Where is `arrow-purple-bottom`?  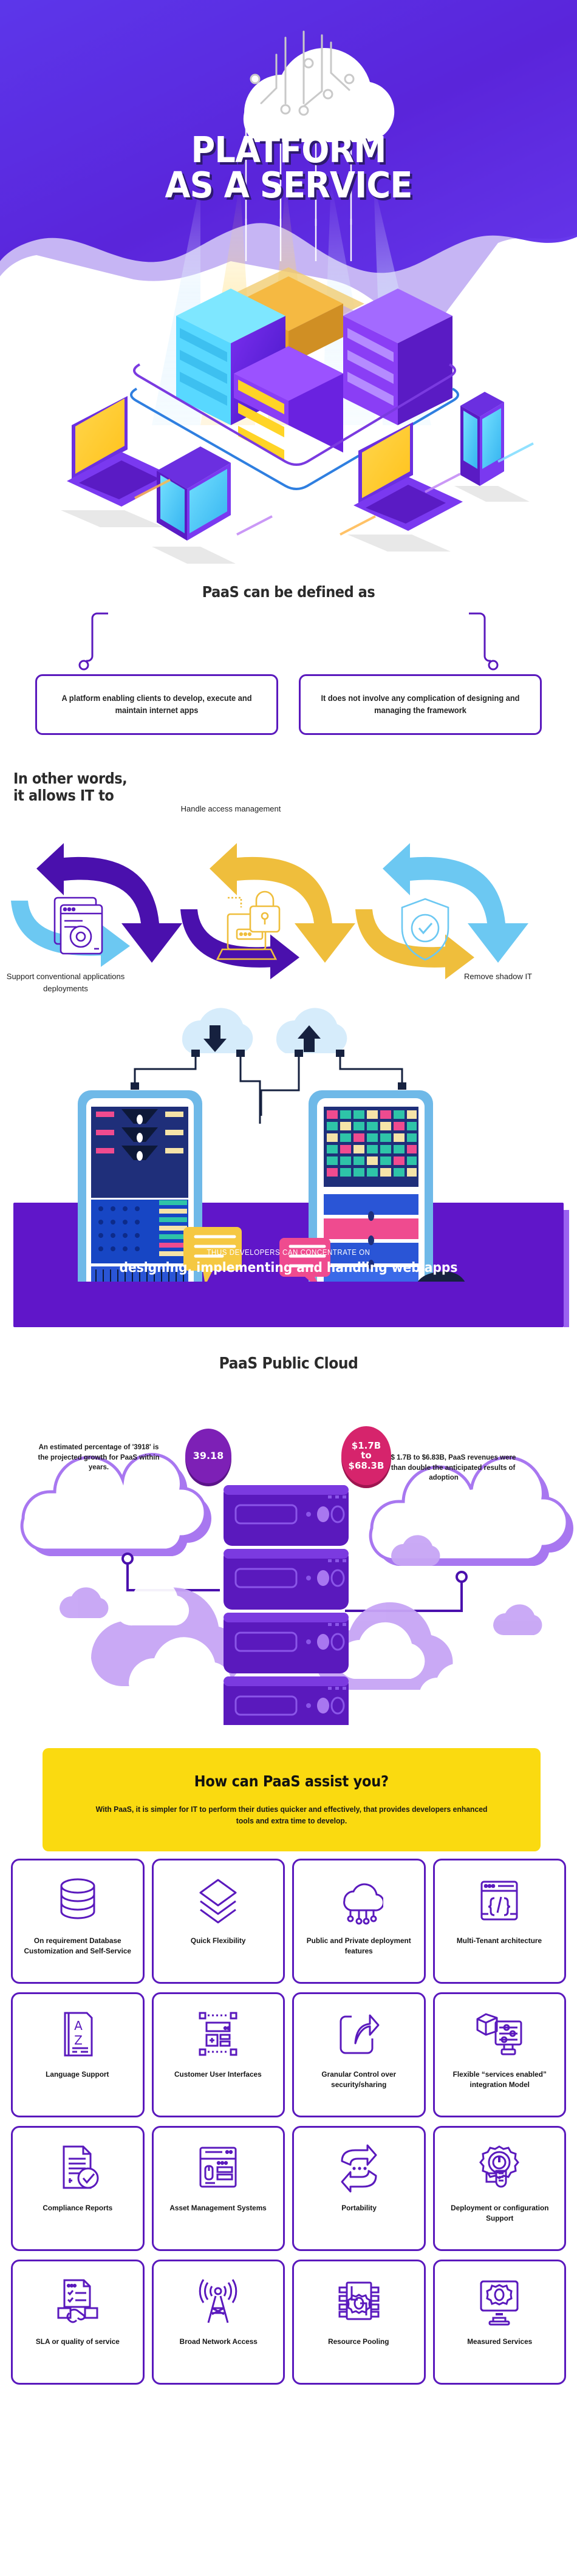 arrow-purple-bottom is located at coordinates (239, 944).